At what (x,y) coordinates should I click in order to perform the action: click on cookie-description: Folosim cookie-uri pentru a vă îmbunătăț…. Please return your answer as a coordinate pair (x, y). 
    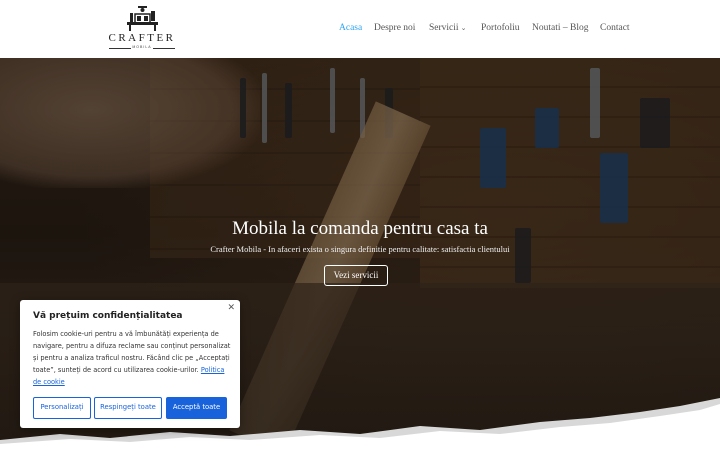
    Looking at the image, I should click on (133, 358).